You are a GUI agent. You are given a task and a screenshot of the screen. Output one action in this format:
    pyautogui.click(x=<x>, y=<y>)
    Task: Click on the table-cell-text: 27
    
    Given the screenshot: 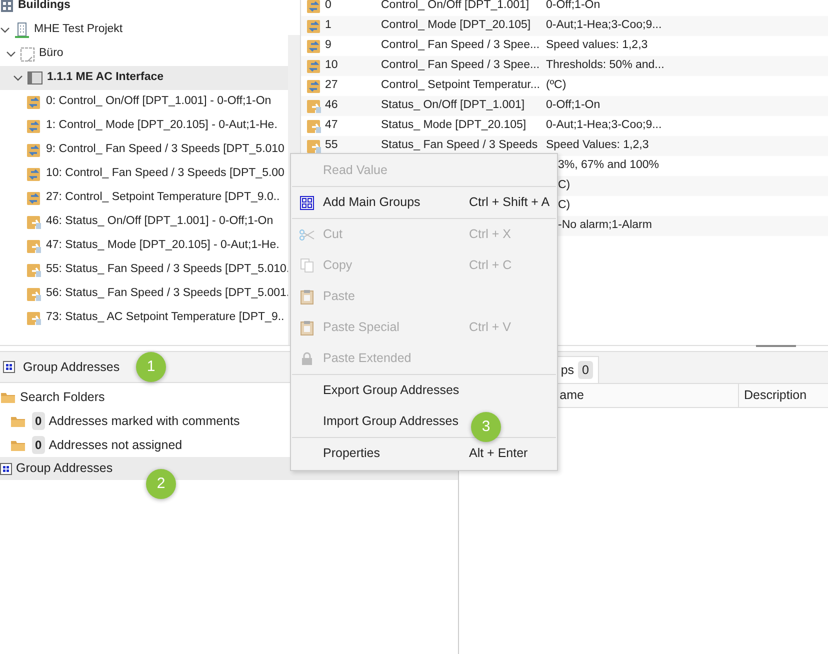 What is the action you would take?
    pyautogui.click(x=331, y=86)
    